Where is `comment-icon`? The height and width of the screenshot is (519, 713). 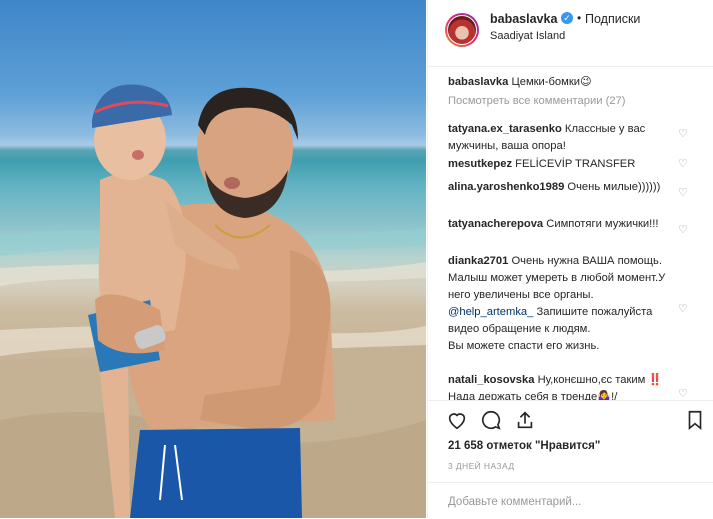
comment-icon is located at coordinates (491, 420).